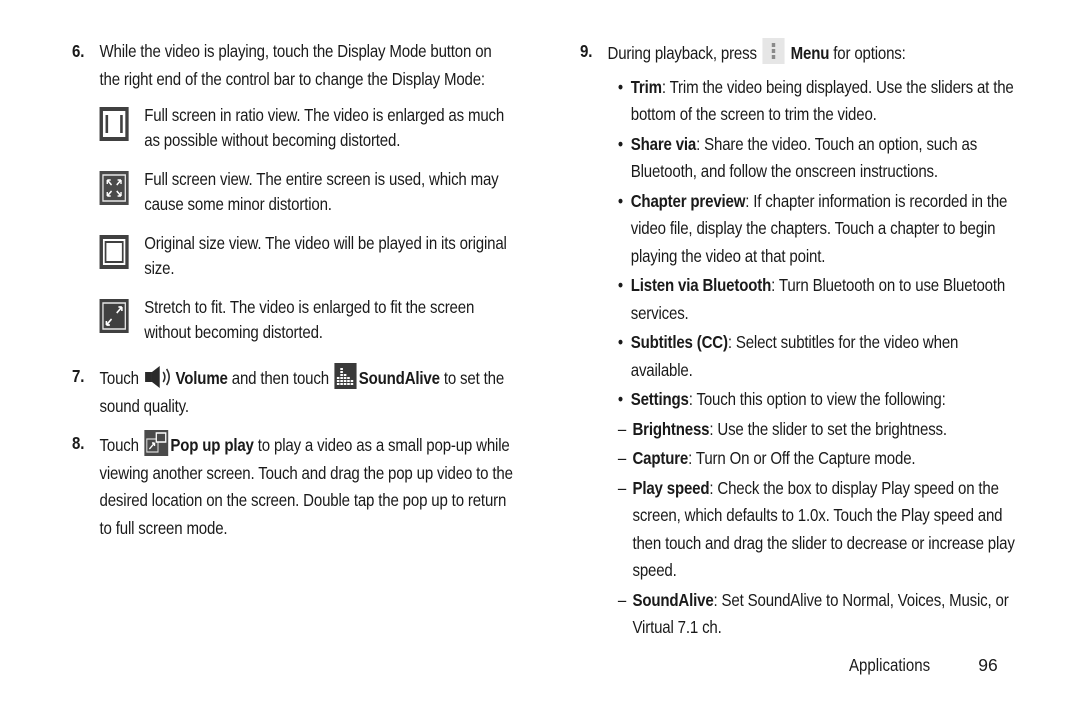 The width and height of the screenshot is (1080, 720). What do you see at coordinates (671, 428) in the screenshot?
I see `setting-term: Brightness` at bounding box center [671, 428].